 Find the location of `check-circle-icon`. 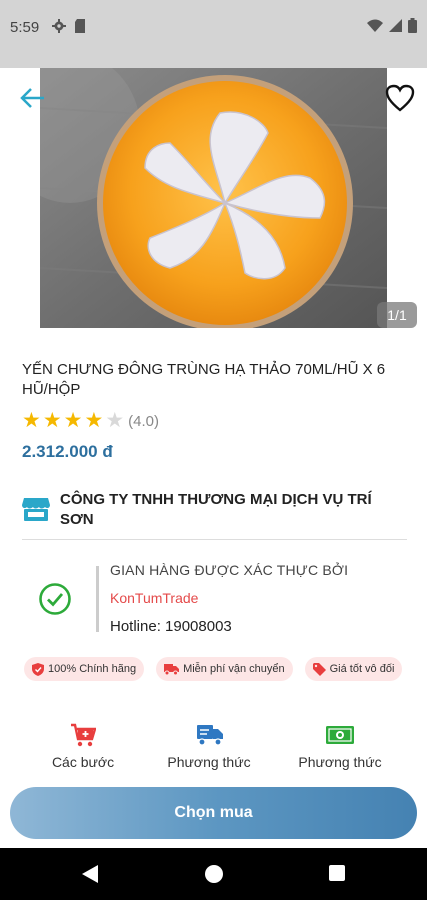

check-circle-icon is located at coordinates (55, 599).